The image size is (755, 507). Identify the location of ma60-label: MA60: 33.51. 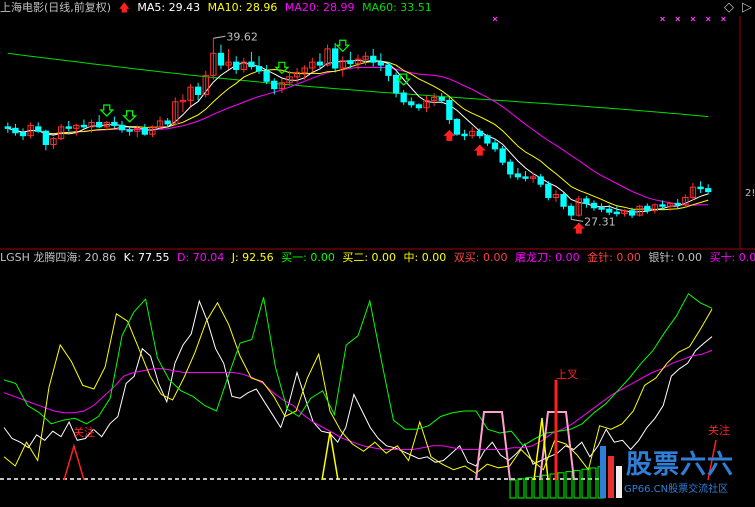
(397, 7).